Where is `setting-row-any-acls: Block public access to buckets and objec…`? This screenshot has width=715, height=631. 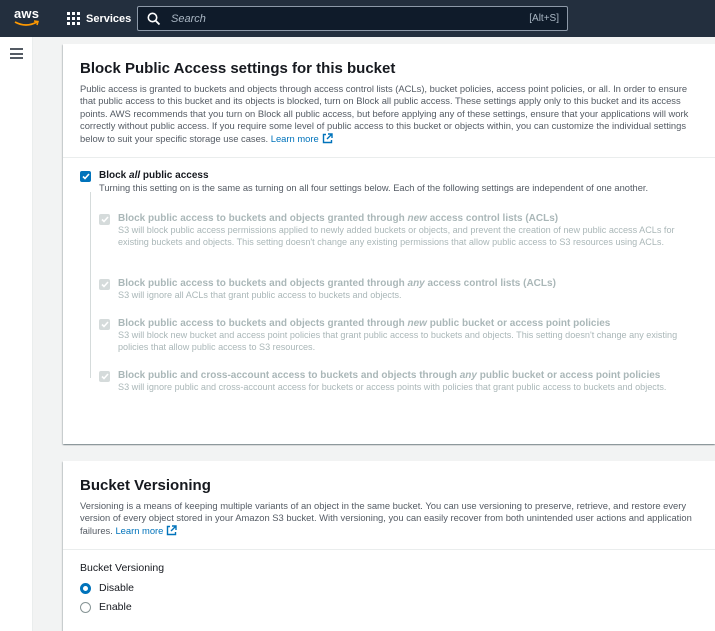
setting-row-any-acls: Block public access to buckets and objec… is located at coordinates (394, 289).